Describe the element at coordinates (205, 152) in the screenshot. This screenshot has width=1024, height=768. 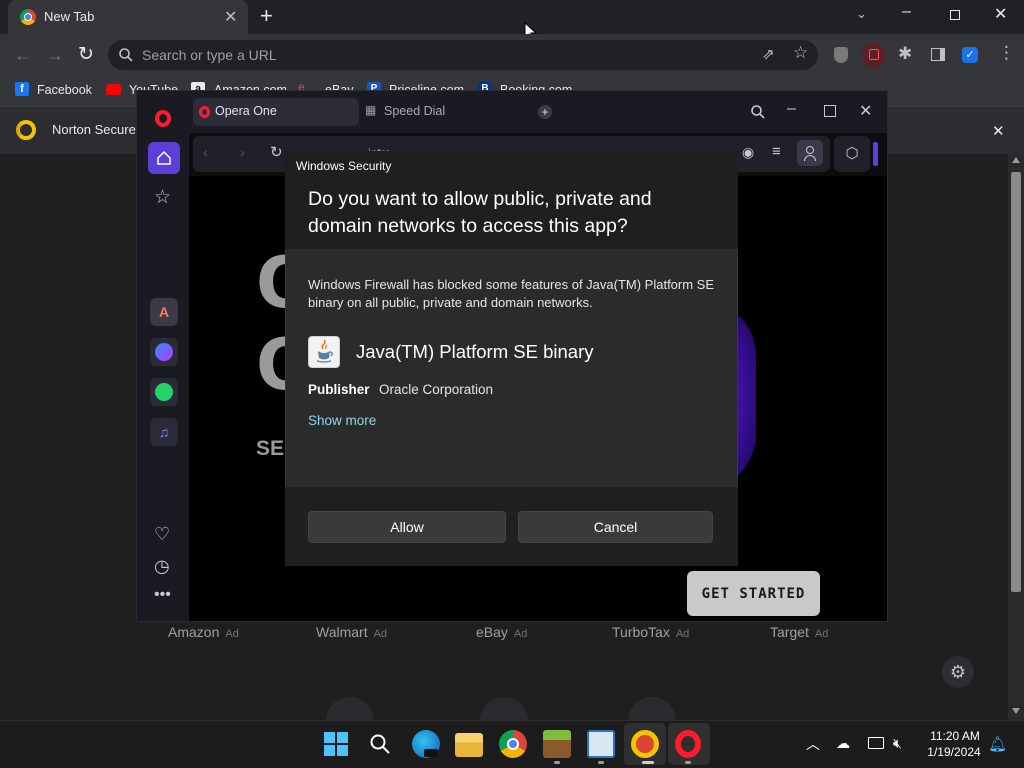
I see `opera-back-icon: ‹` at that location.